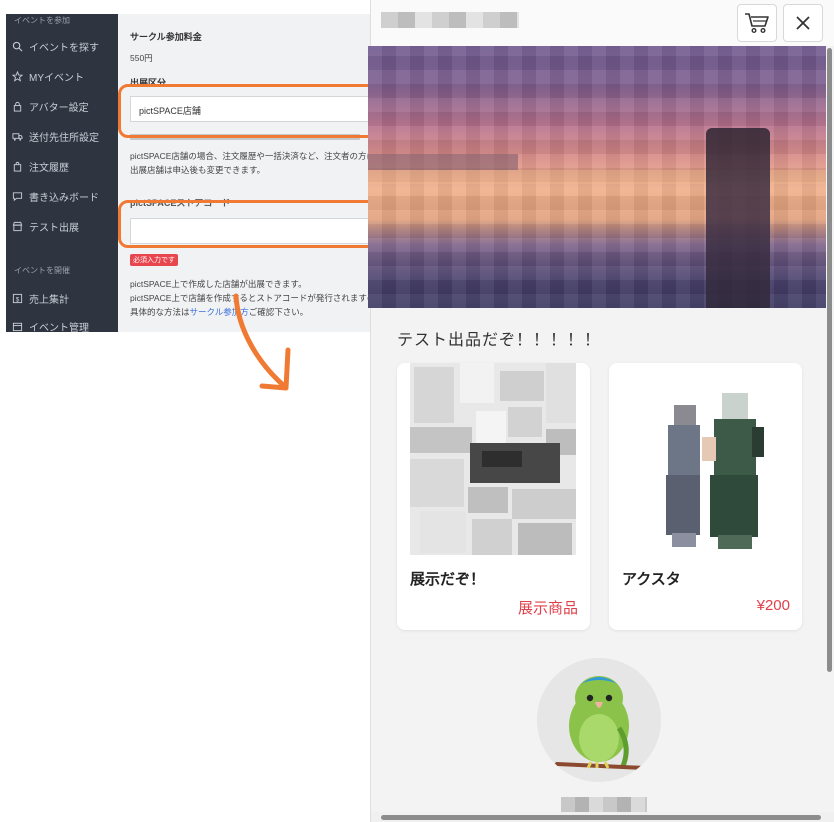  What do you see at coordinates (499, 340) in the screenshot?
I see `section-title: テスト出品だぞ！！！！！` at bounding box center [499, 340].